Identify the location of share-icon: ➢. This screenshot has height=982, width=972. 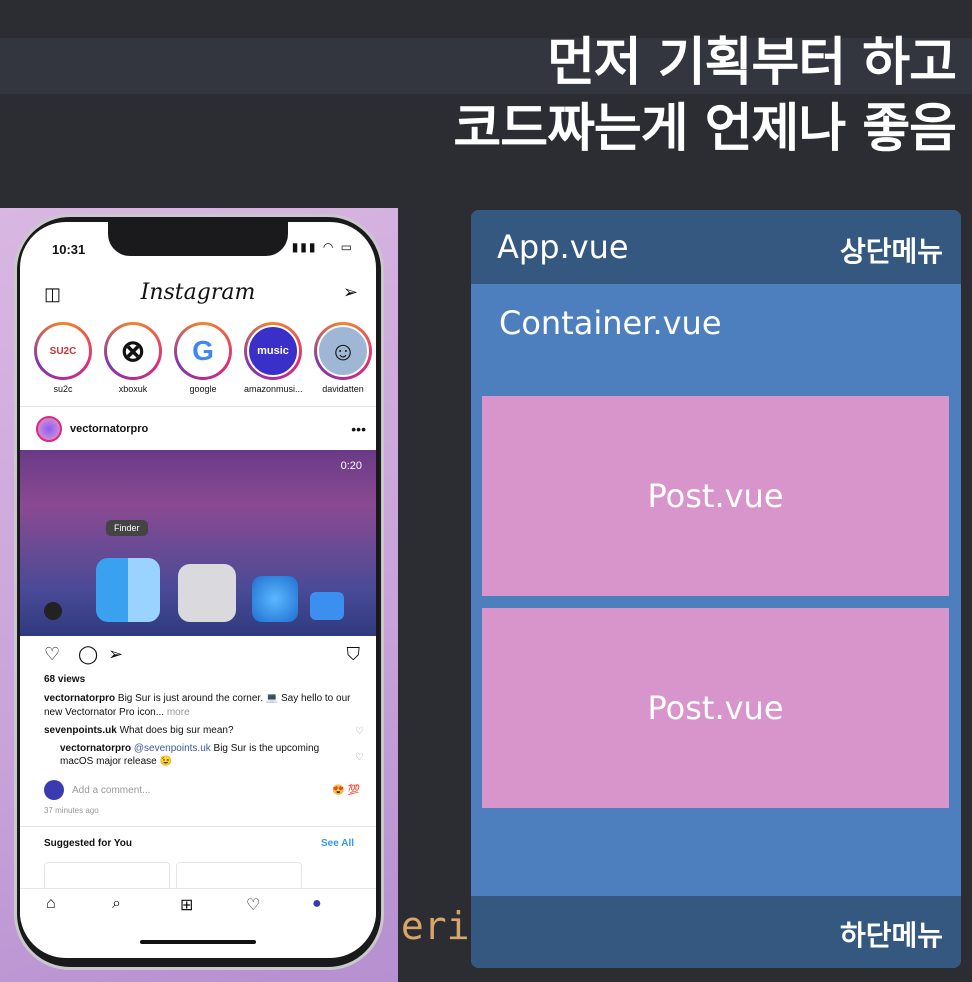
(115, 654).